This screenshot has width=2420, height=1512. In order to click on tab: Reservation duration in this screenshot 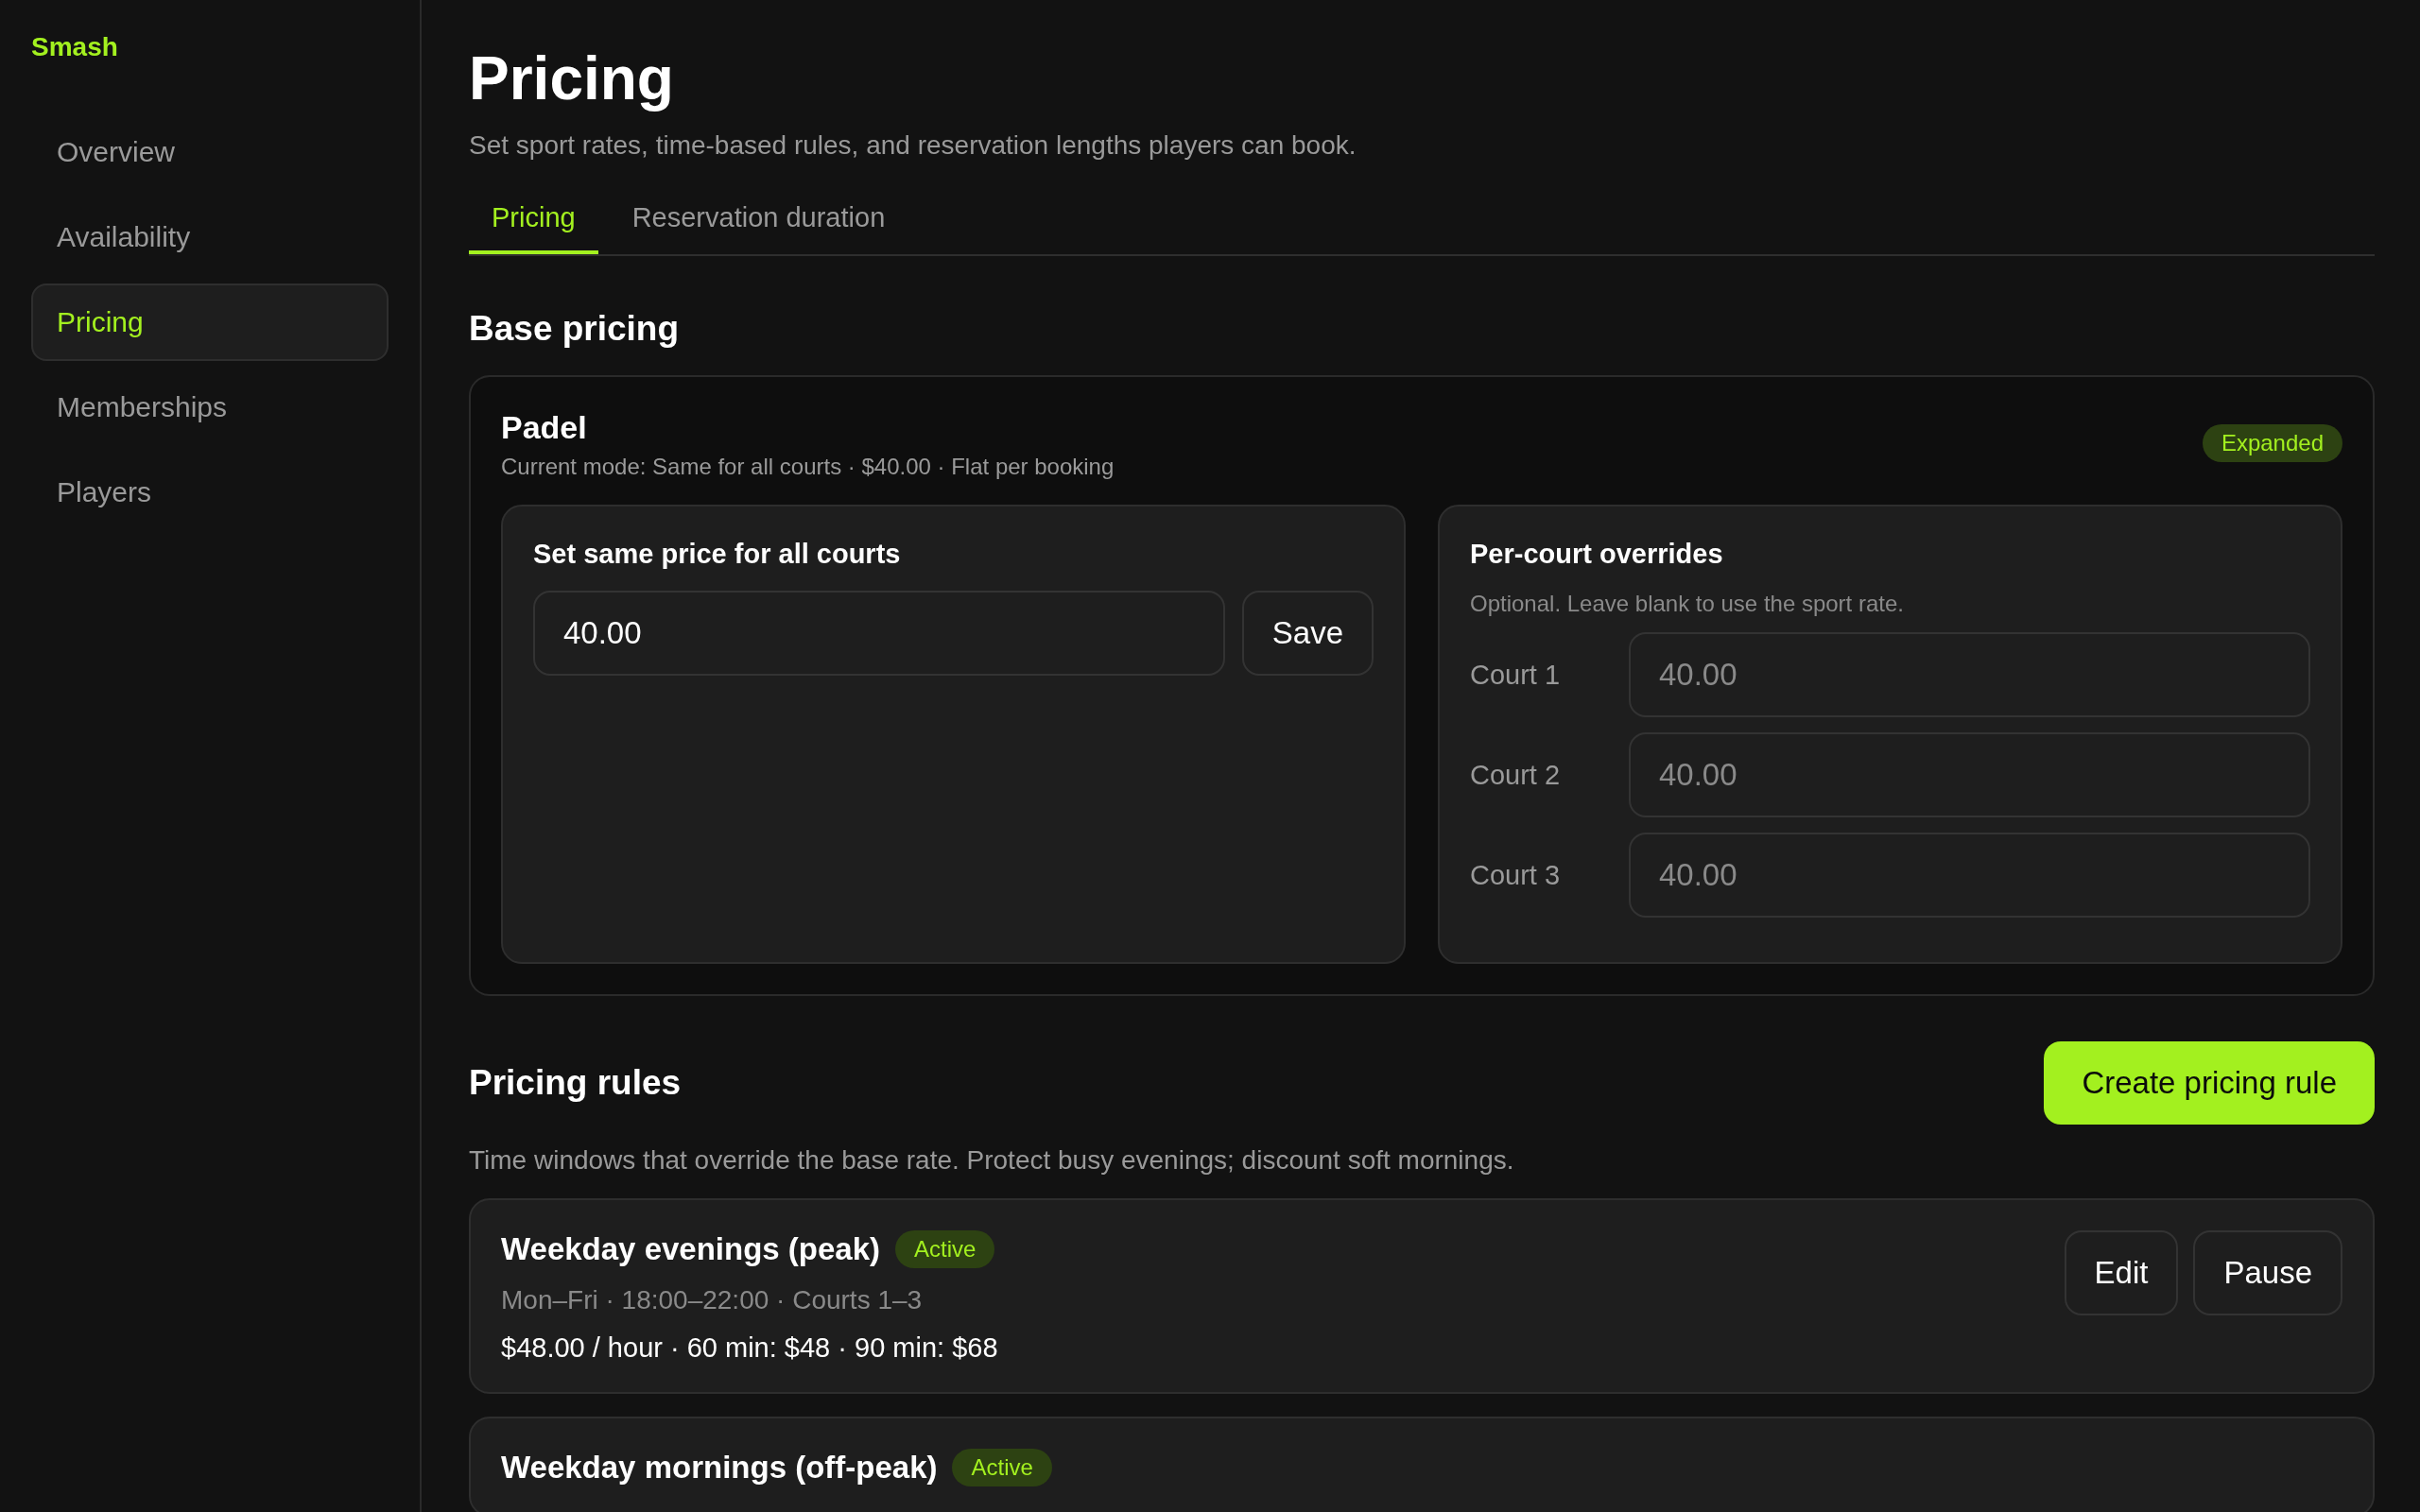, I will do `click(758, 221)`.